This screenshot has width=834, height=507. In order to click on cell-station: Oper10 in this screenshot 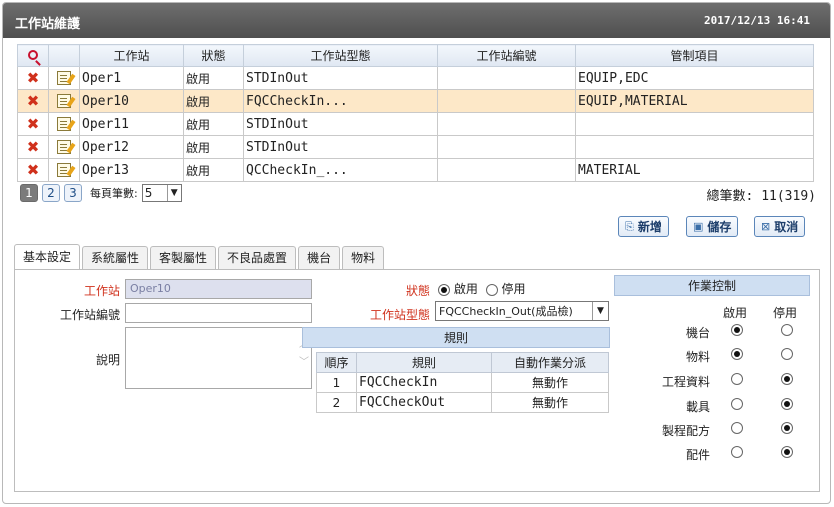, I will do `click(131, 101)`.